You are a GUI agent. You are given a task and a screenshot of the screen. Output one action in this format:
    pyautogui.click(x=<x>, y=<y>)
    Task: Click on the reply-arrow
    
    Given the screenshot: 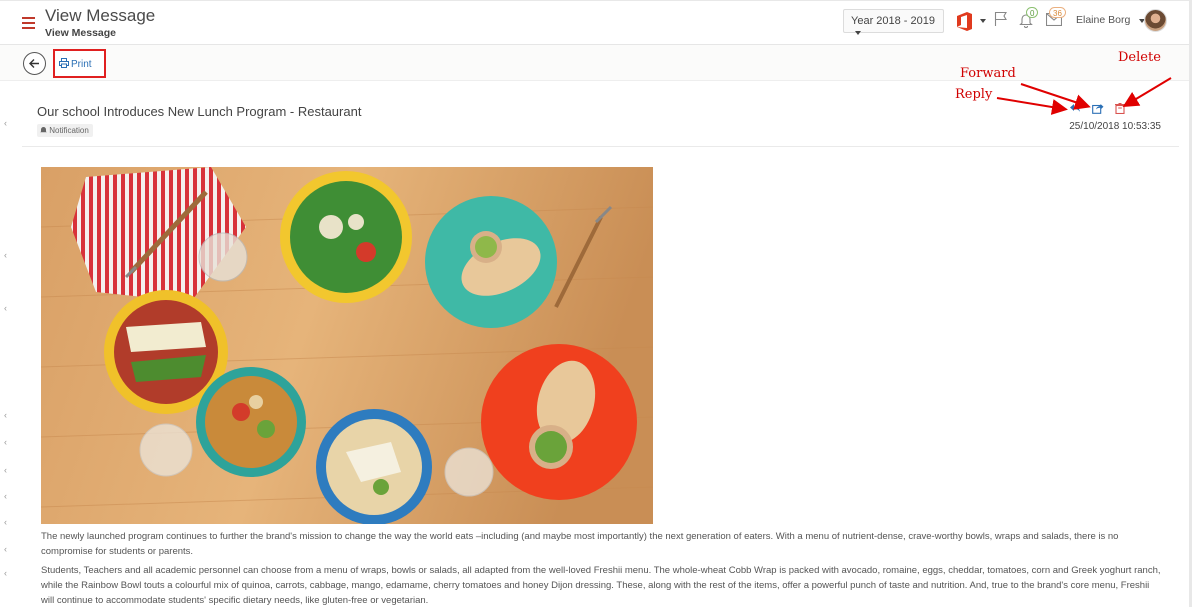 What is the action you would take?
    pyautogui.click(x=1032, y=106)
    